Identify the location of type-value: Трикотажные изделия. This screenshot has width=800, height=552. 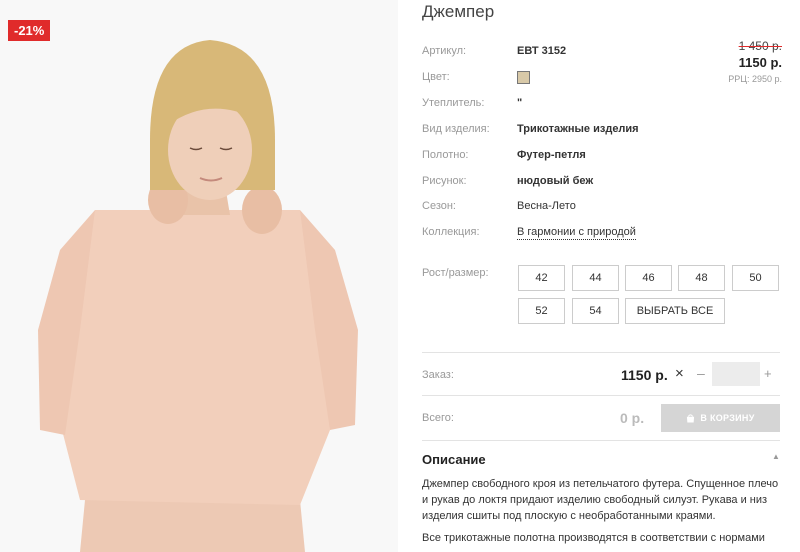
(578, 129).